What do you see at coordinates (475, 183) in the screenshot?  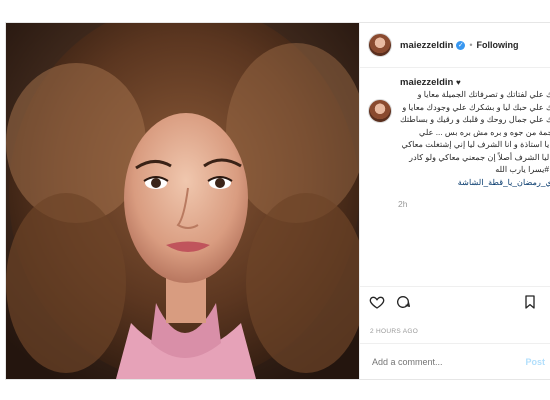 I see `hashtag-link: #هتوري_رمضان_يا_قطة_الشاشة` at bounding box center [475, 183].